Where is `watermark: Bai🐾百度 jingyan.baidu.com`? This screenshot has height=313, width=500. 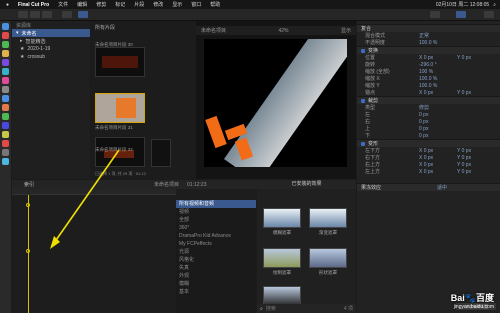
watermark: Bai🐾百度 jingyan.baidu.com is located at coordinates (472, 300).